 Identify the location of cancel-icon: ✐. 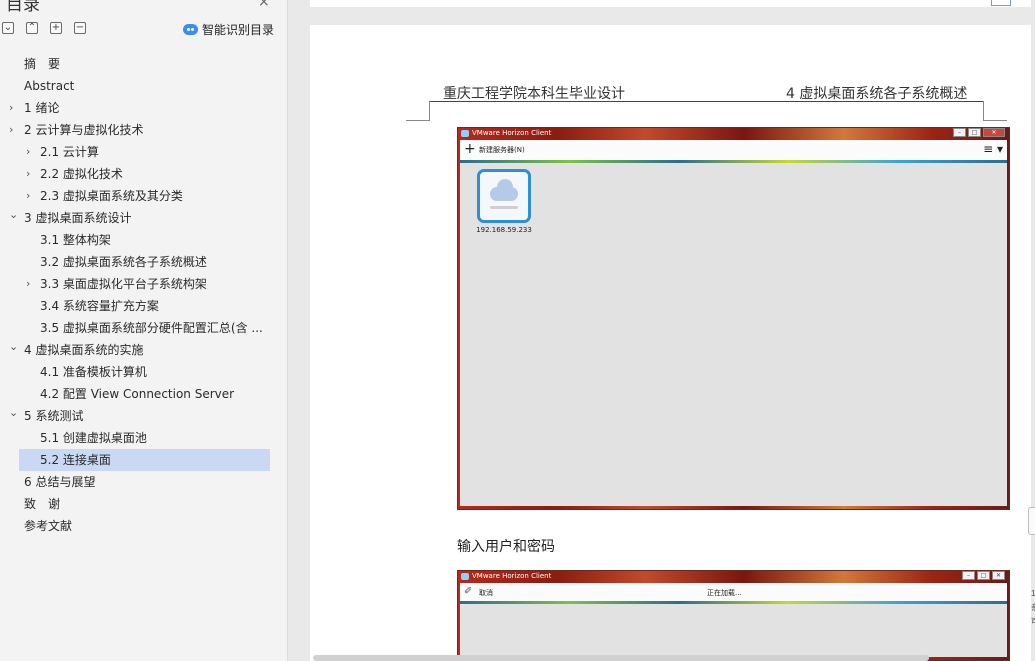
(468, 591).